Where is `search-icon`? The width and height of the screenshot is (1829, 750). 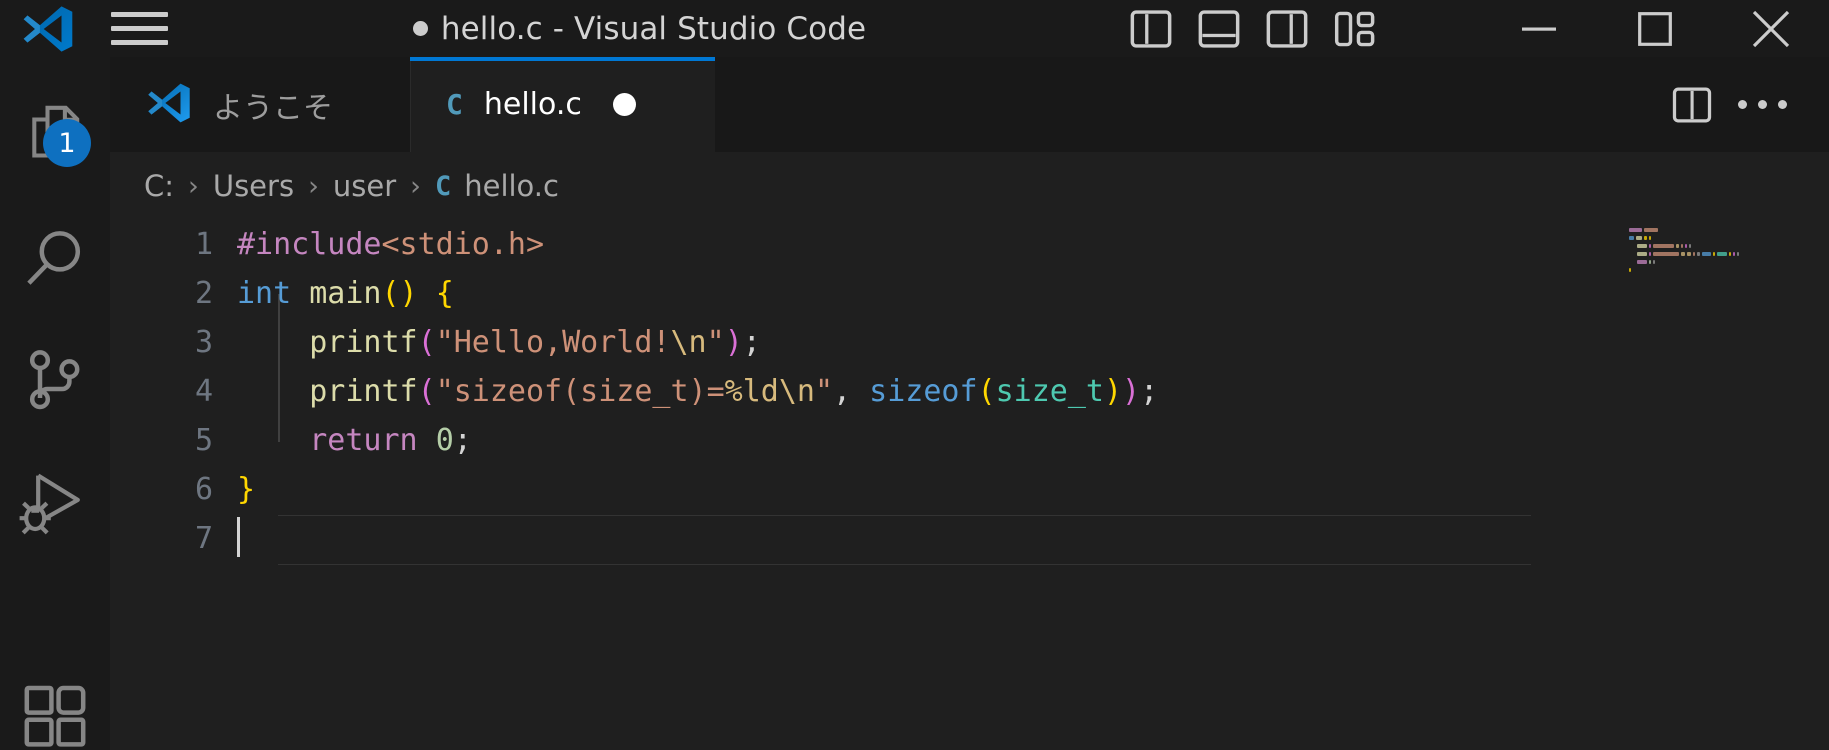
search-icon is located at coordinates (54, 258).